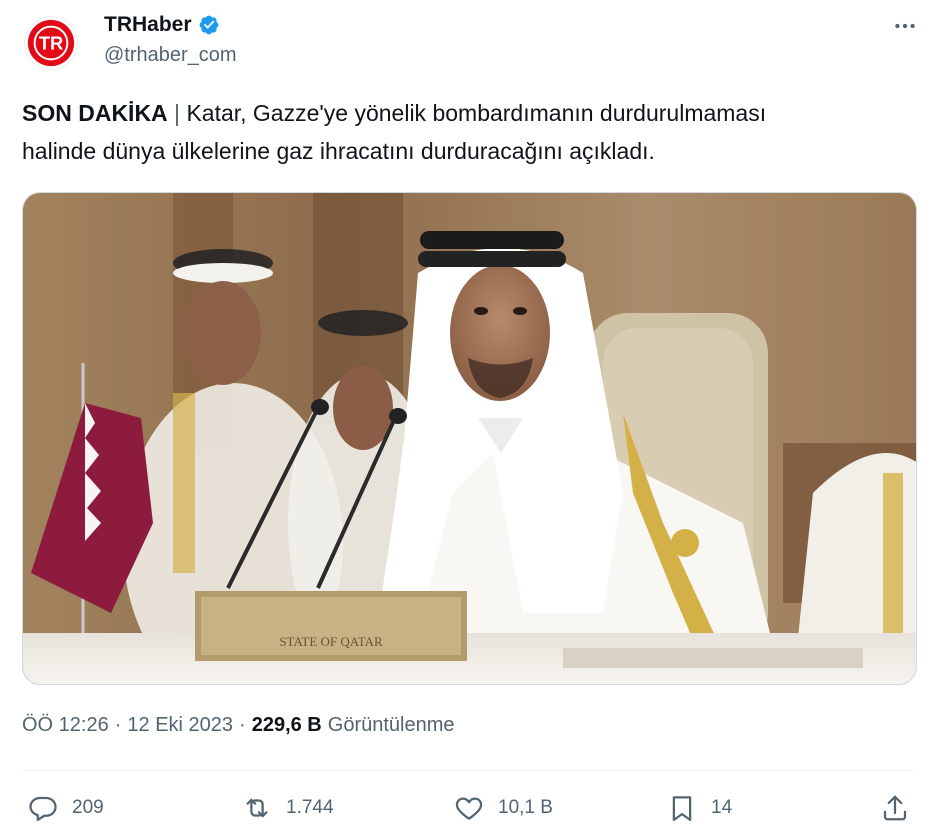 Image resolution: width=939 pixels, height=838 pixels. Describe the element at coordinates (391, 725) in the screenshot. I see `views-label: Görüntülenme` at that location.